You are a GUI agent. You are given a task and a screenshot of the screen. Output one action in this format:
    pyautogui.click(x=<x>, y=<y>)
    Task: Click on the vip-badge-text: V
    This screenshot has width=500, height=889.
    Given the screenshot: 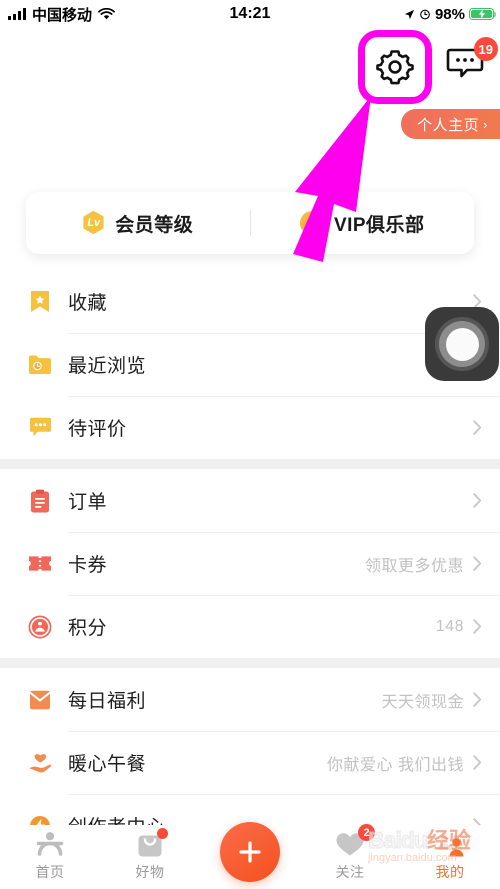 What is the action you would take?
    pyautogui.click(x=311, y=223)
    